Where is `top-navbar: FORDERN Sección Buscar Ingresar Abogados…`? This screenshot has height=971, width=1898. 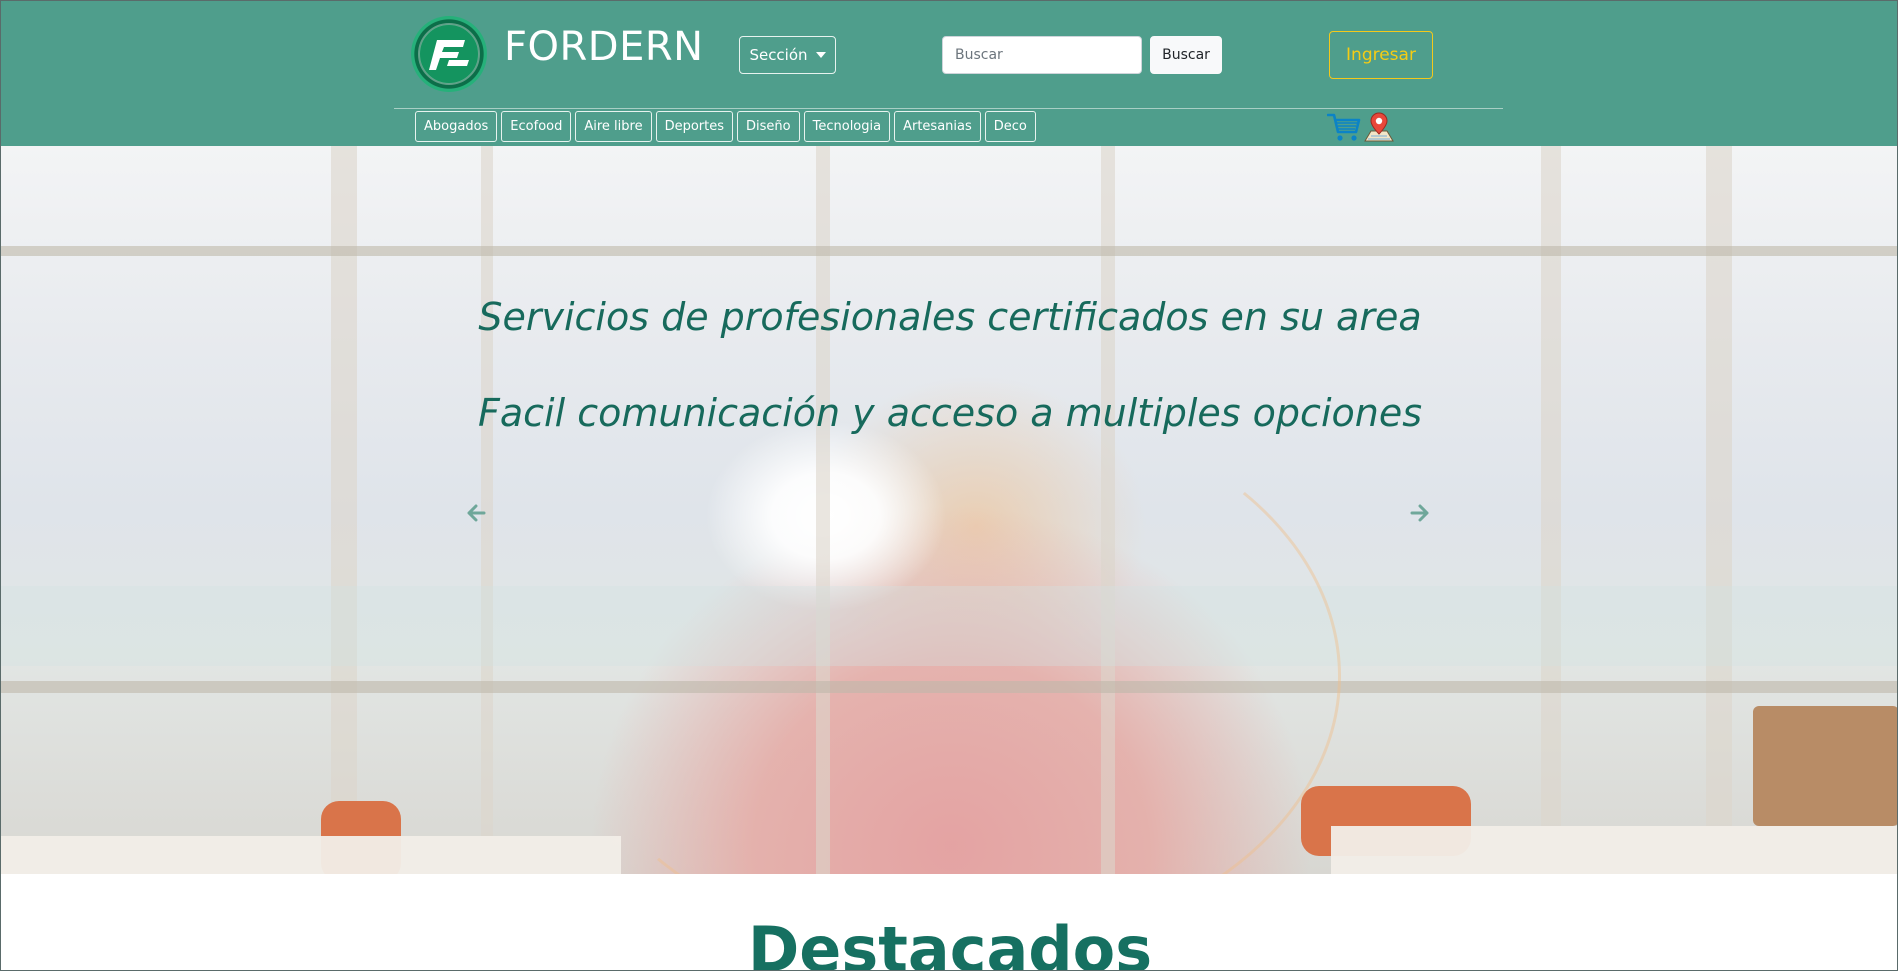
top-navbar: FORDERN Sección Buscar Ingresar Abogados… is located at coordinates (949, 73).